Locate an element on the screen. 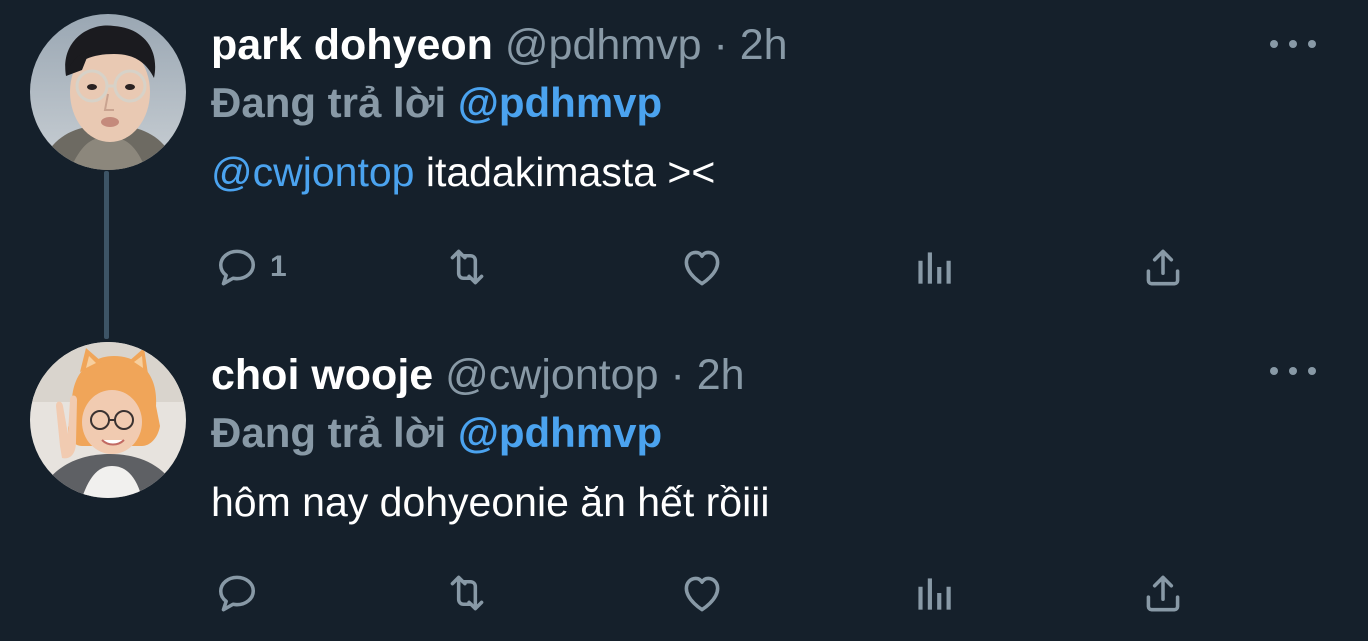  reply-button: 1 is located at coordinates (249, 267).